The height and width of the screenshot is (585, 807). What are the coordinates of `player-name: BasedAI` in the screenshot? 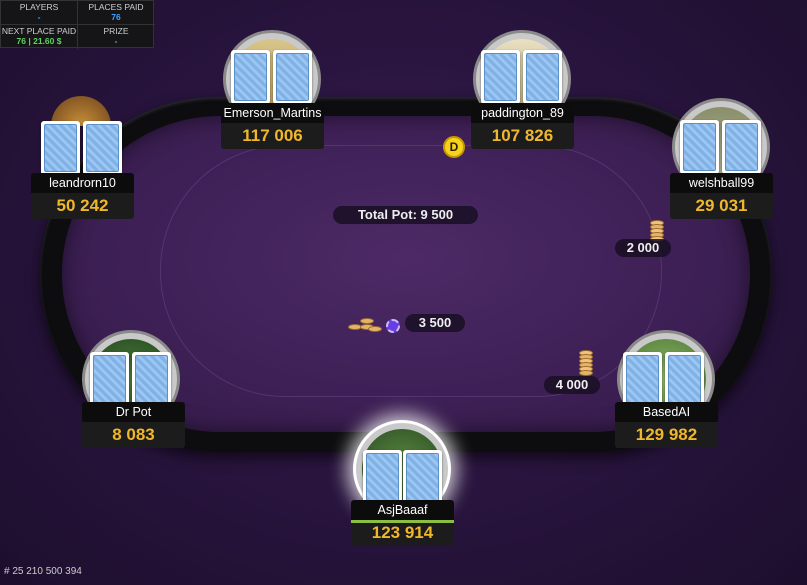 It's located at (666, 412).